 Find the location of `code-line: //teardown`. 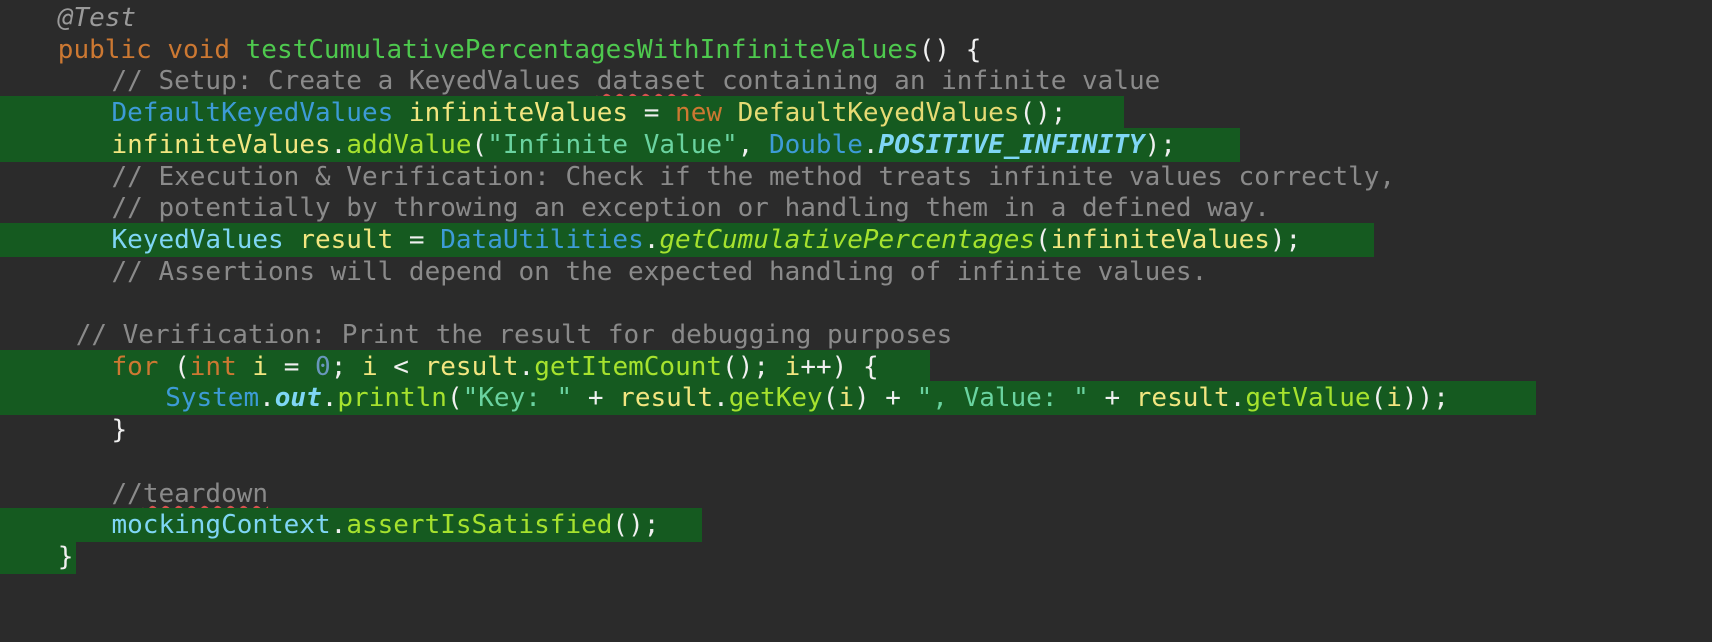

code-line: //teardown is located at coordinates (134, 494).